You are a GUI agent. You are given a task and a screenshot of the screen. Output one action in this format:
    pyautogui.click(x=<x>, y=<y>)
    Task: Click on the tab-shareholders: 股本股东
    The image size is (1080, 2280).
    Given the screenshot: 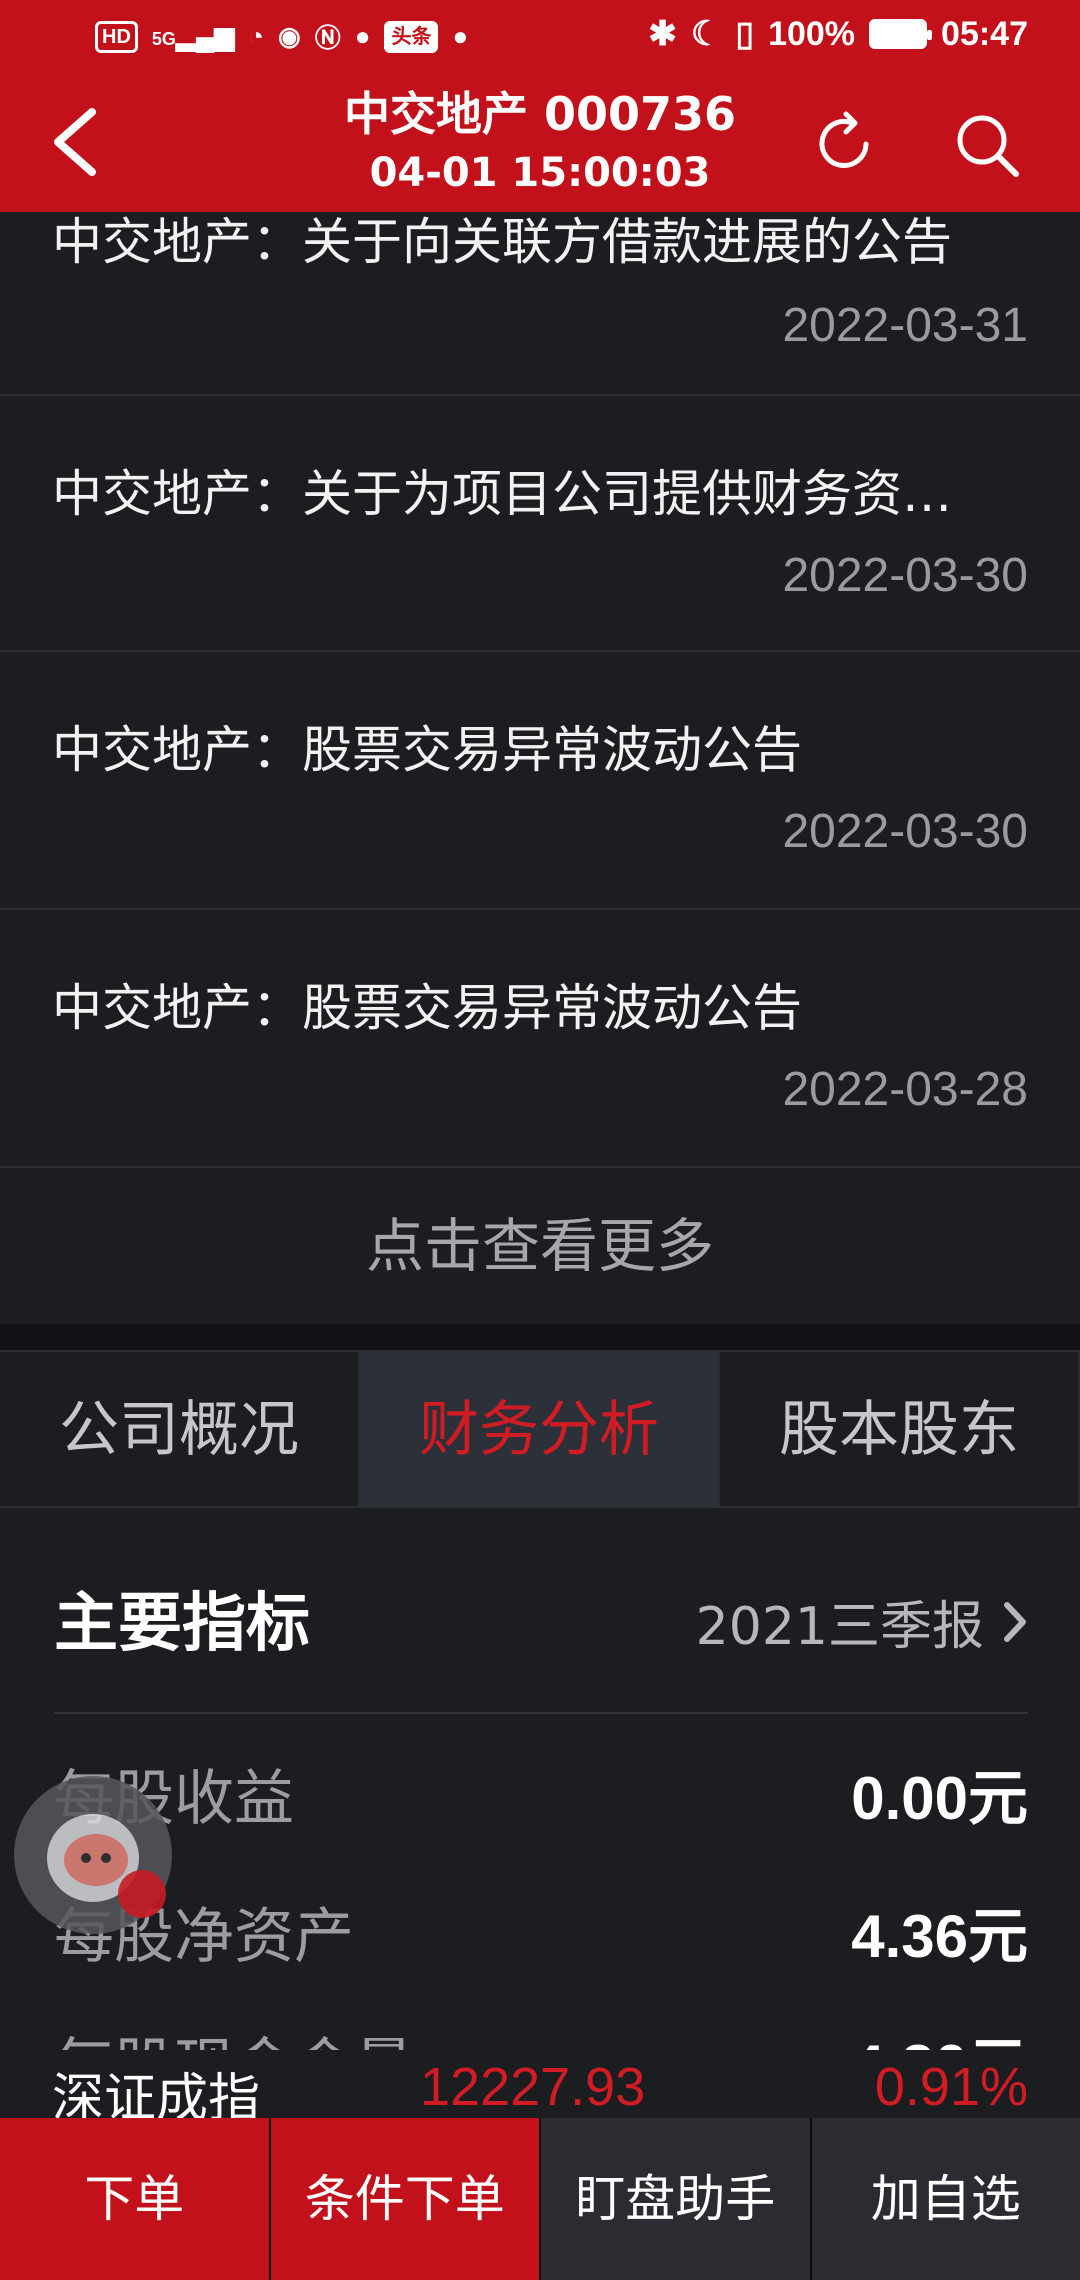 What is the action you would take?
    pyautogui.click(x=900, y=1429)
    